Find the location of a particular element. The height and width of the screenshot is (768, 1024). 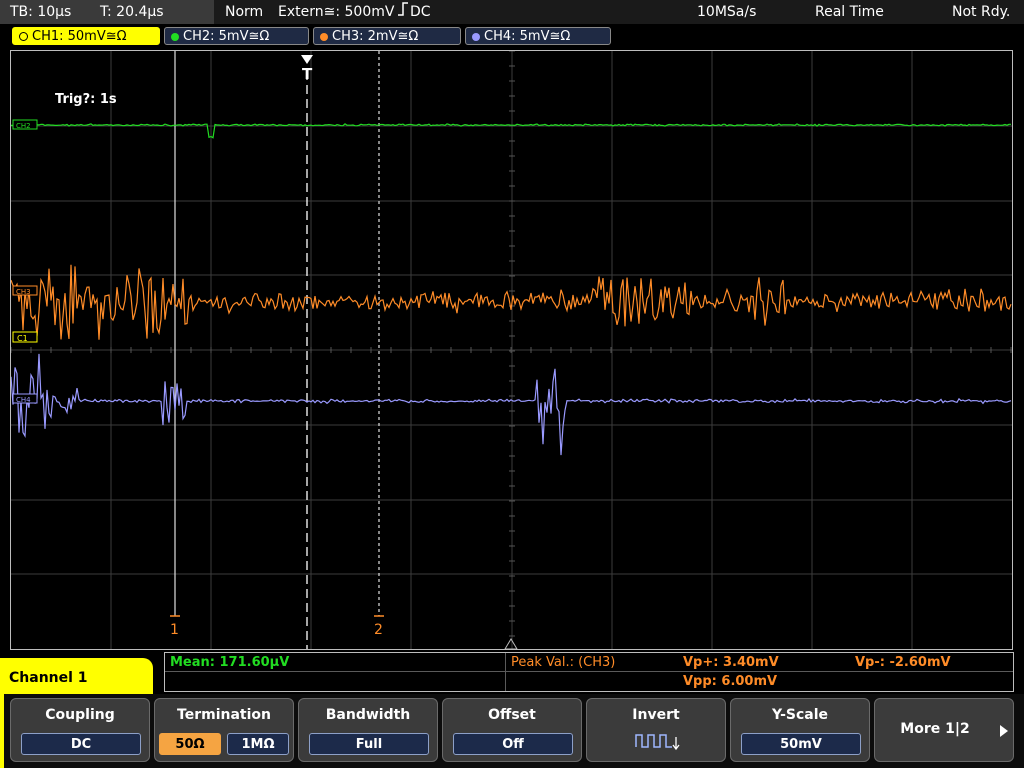

tab-ch2: CH2: 5mV≅Ω is located at coordinates (236, 36).